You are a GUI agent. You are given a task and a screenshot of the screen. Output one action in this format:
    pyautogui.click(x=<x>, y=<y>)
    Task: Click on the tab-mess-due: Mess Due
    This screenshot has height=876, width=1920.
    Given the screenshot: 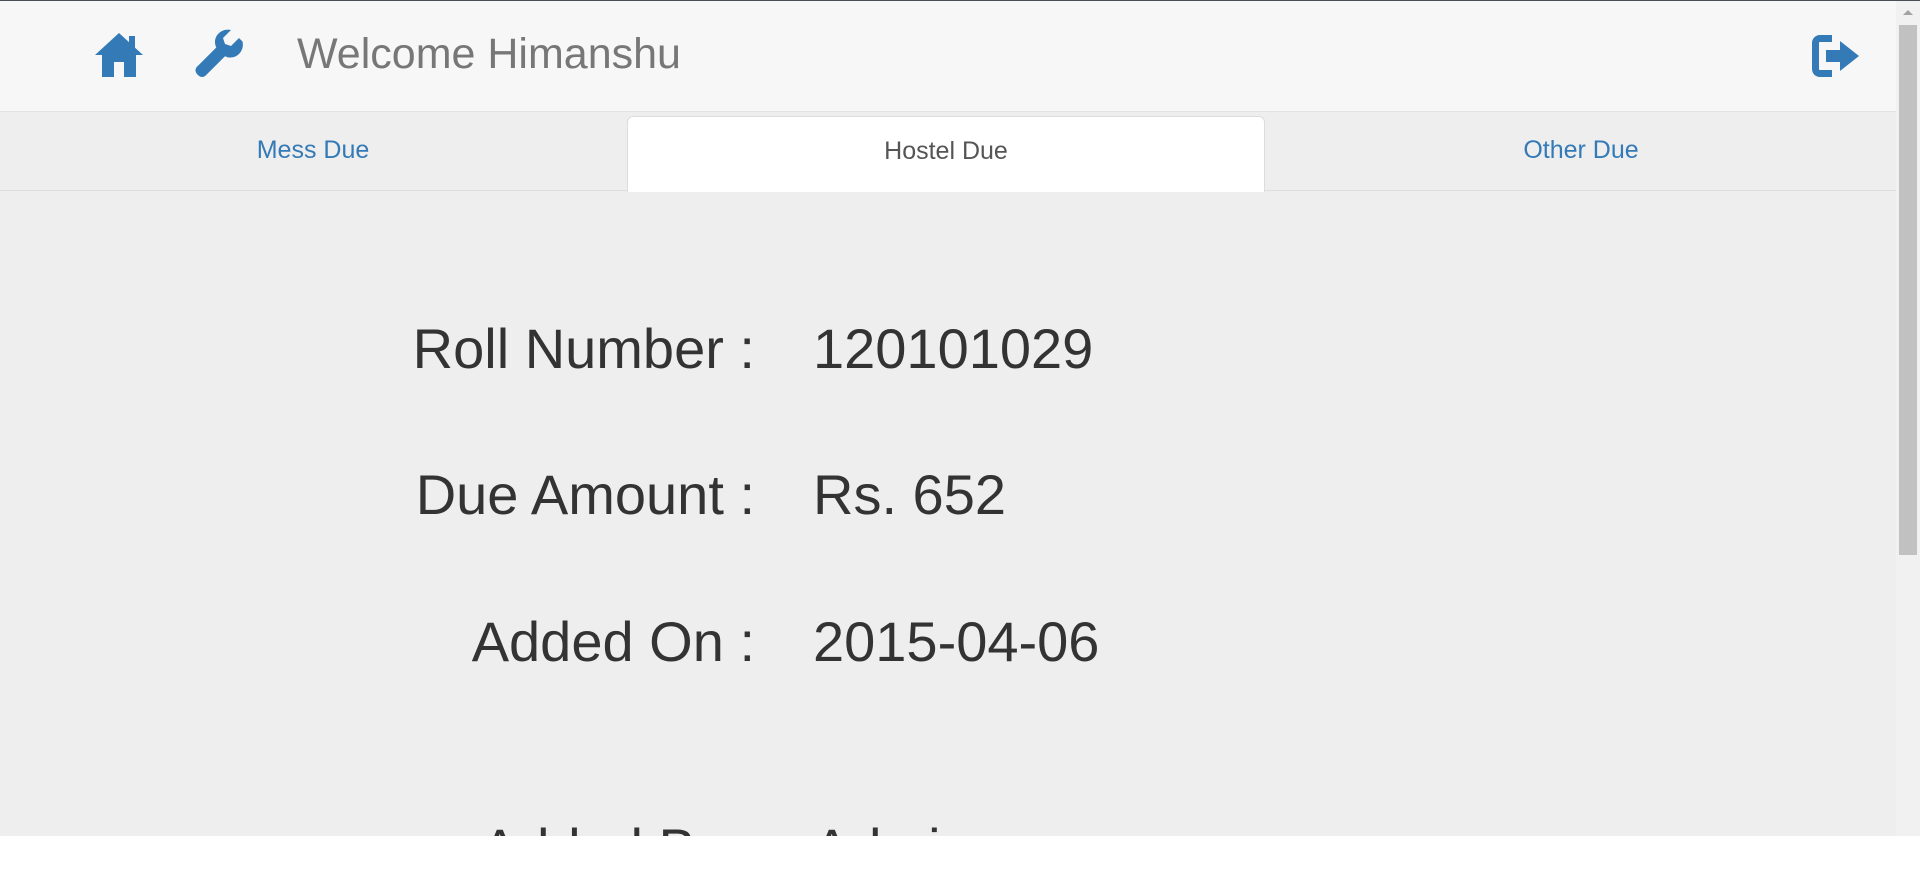 What is the action you would take?
    pyautogui.click(x=313, y=153)
    